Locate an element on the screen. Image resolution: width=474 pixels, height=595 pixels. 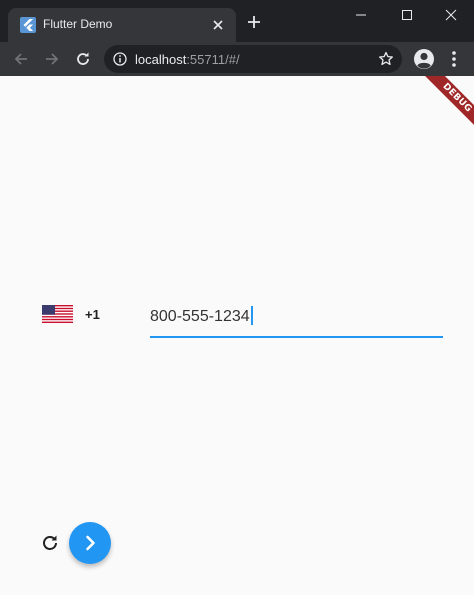
minimize-button is located at coordinates (361, 15).